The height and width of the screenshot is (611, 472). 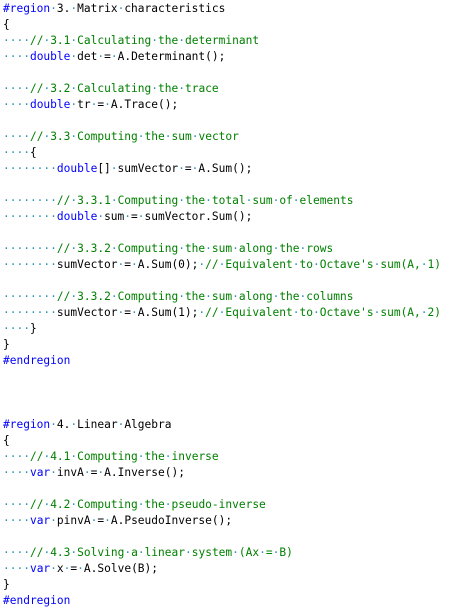 I want to click on comment-token: 3.3.2, so click(x=94, y=248).